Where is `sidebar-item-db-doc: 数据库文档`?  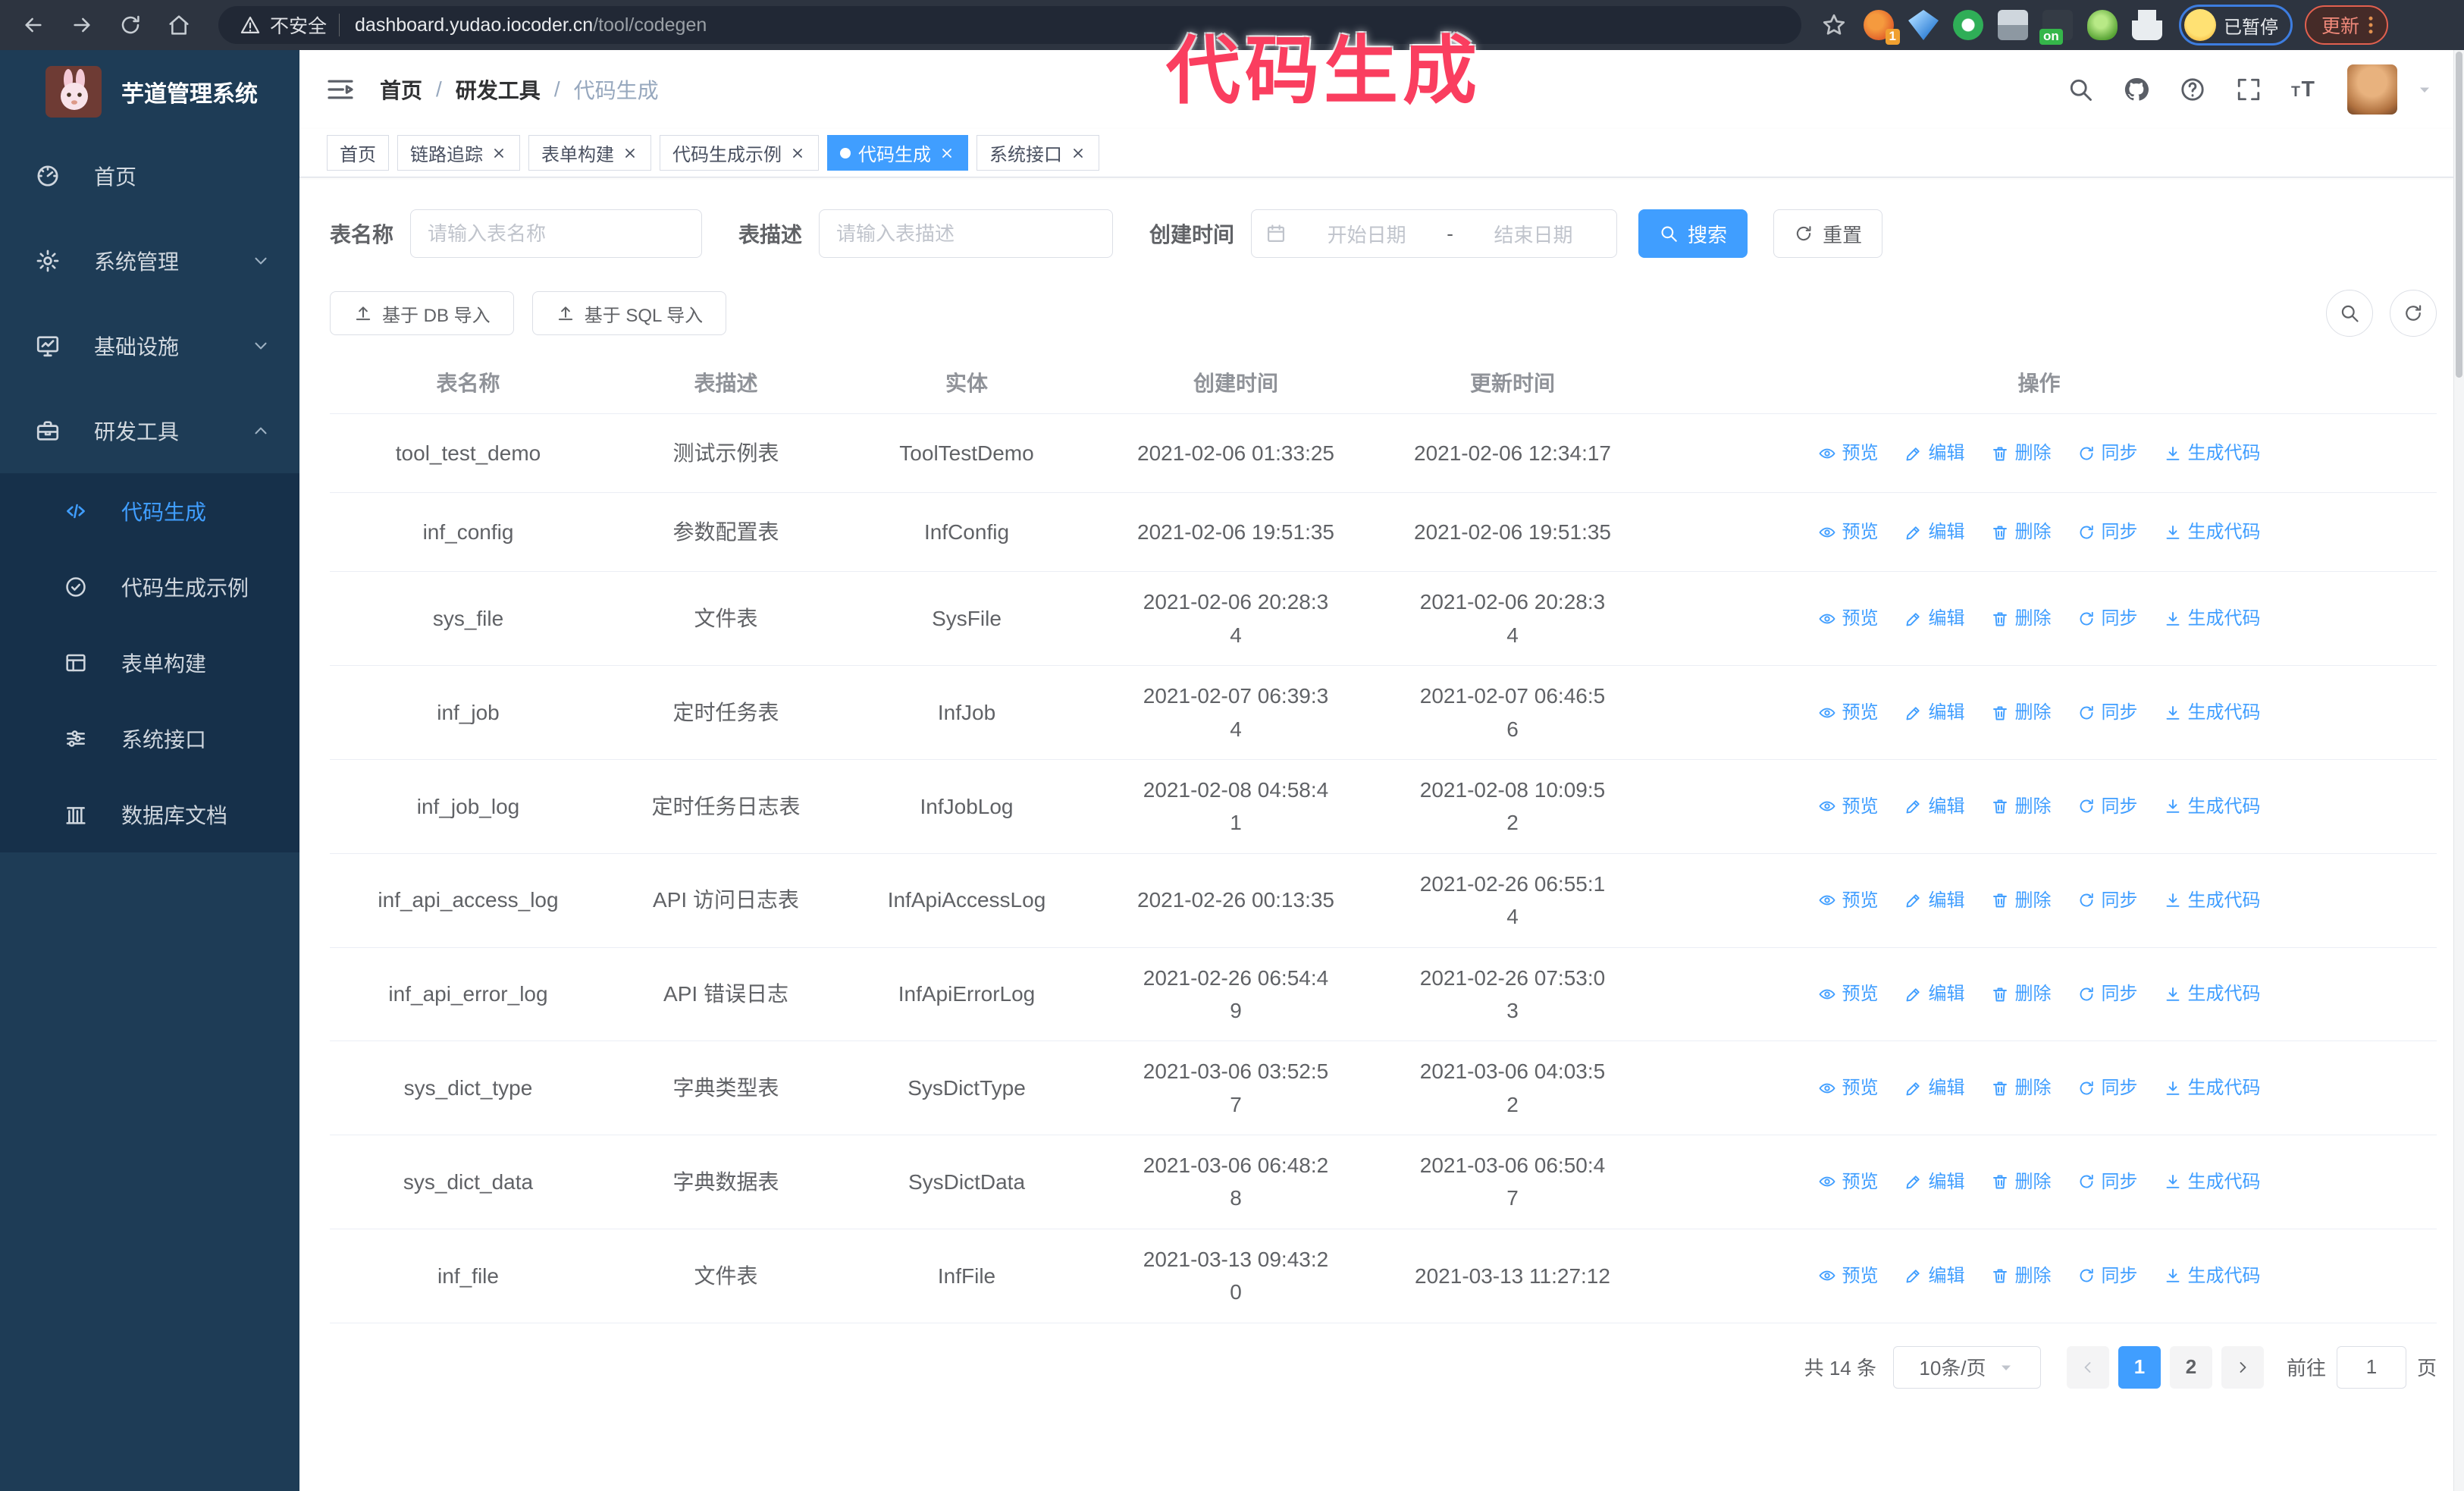 sidebar-item-db-doc: 数据库文档 is located at coordinates (150, 814).